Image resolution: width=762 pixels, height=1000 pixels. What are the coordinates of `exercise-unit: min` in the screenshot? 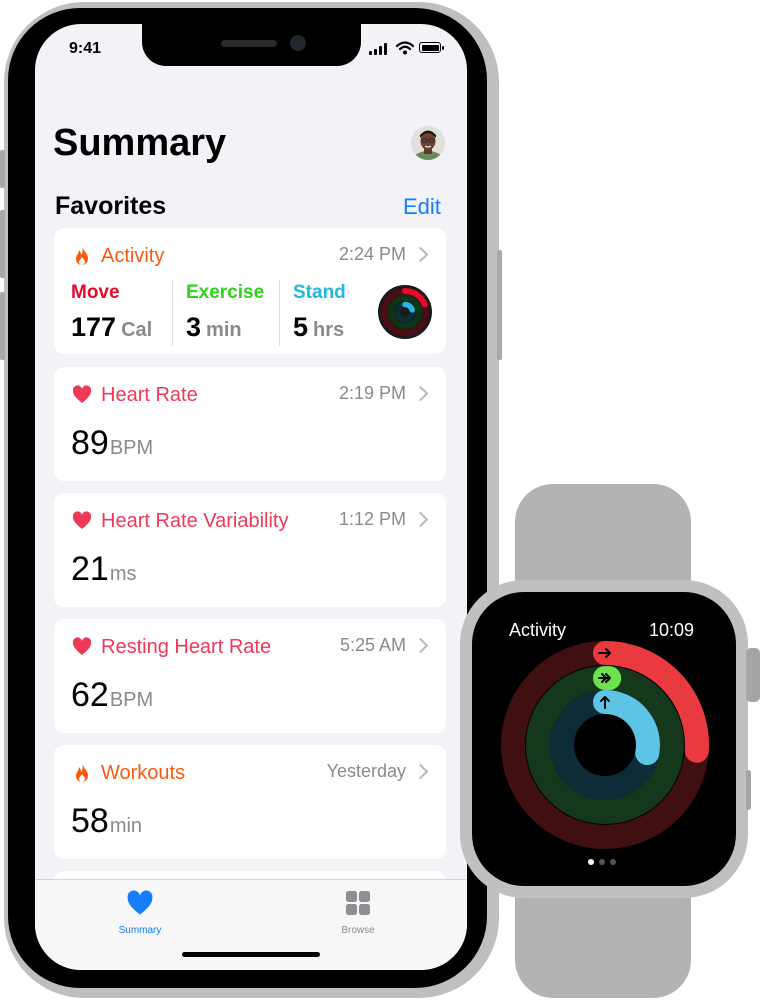 It's located at (224, 330).